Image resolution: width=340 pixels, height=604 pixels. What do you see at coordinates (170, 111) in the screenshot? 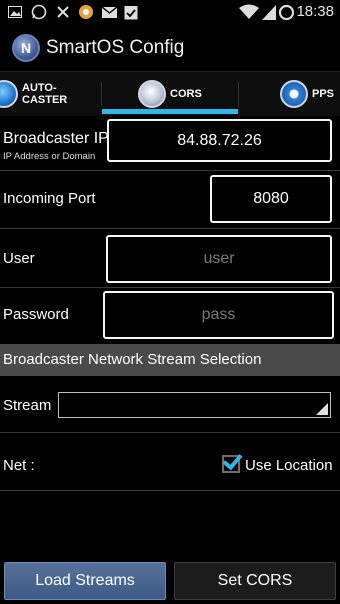
I see `tab-selected-indicator` at bounding box center [170, 111].